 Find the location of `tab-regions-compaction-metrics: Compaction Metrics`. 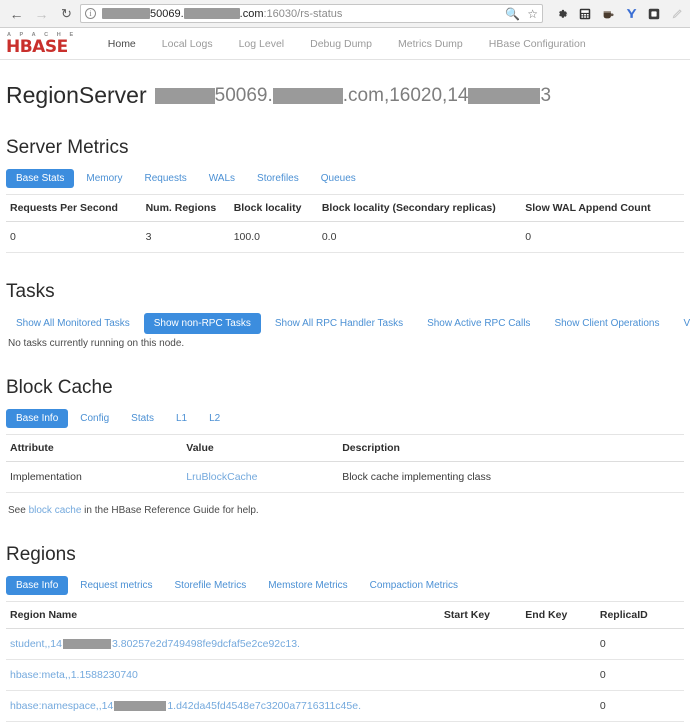

tab-regions-compaction-metrics: Compaction Metrics is located at coordinates (414, 585).